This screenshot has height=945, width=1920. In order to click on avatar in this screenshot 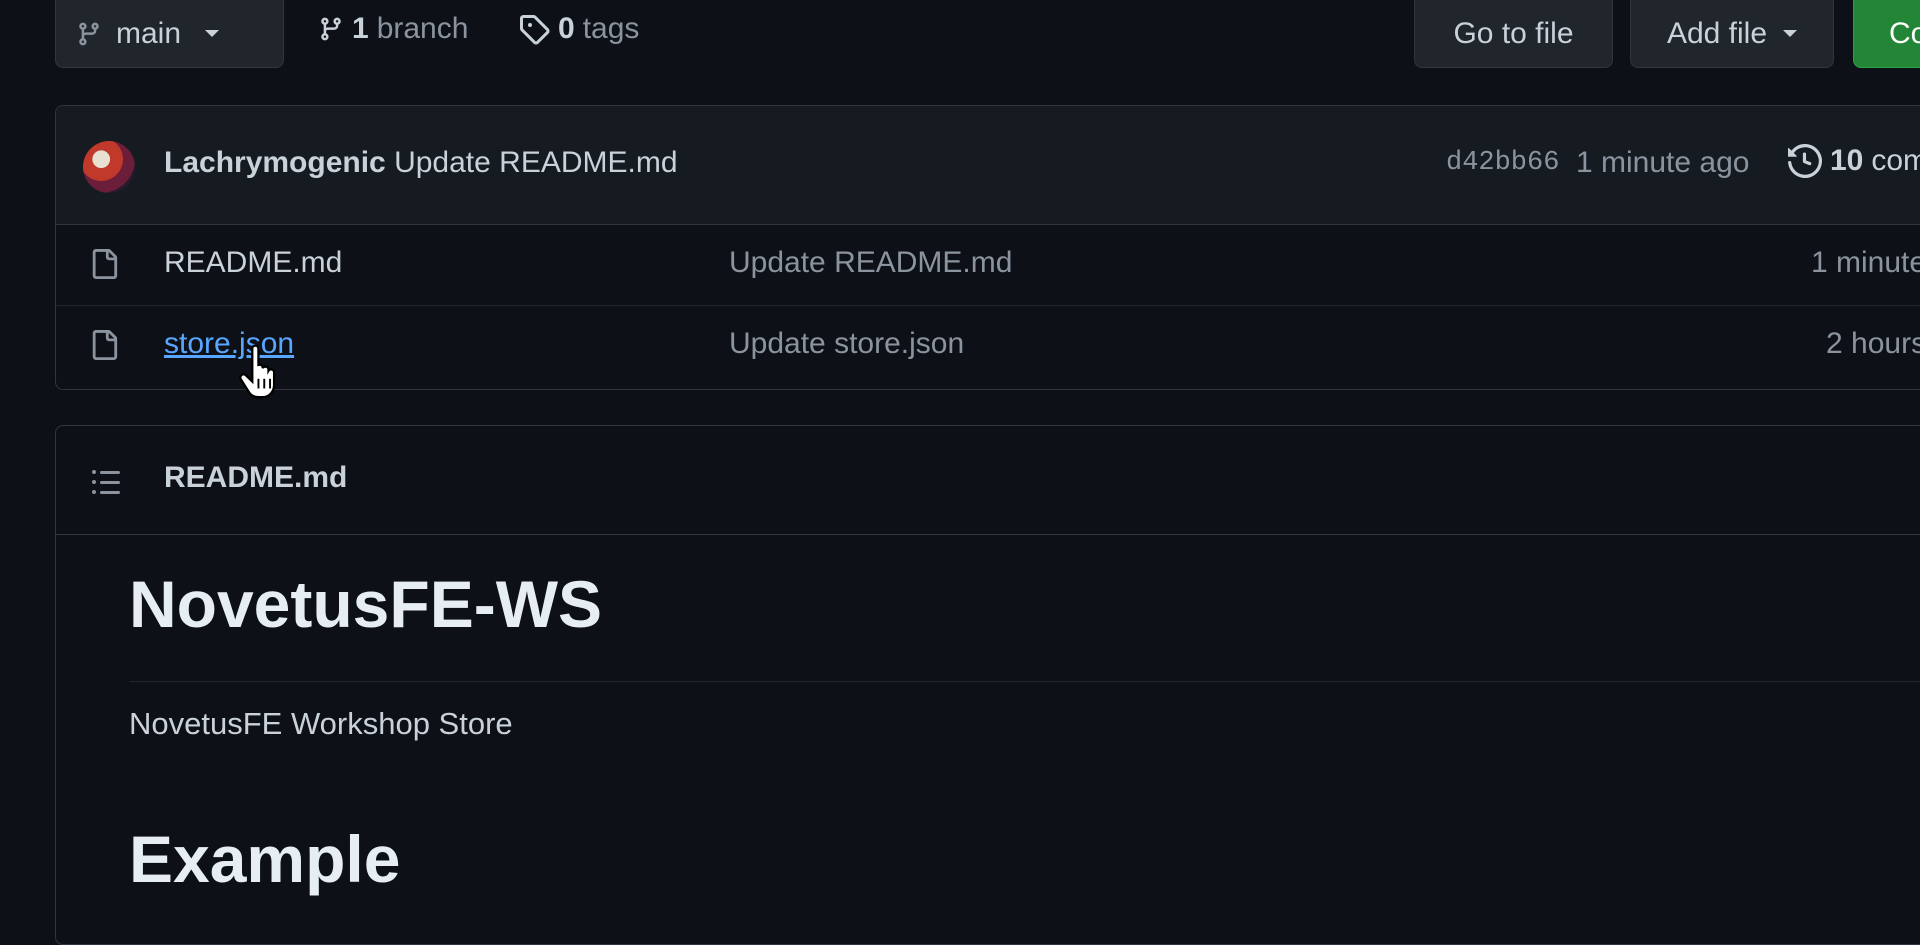, I will do `click(109, 167)`.